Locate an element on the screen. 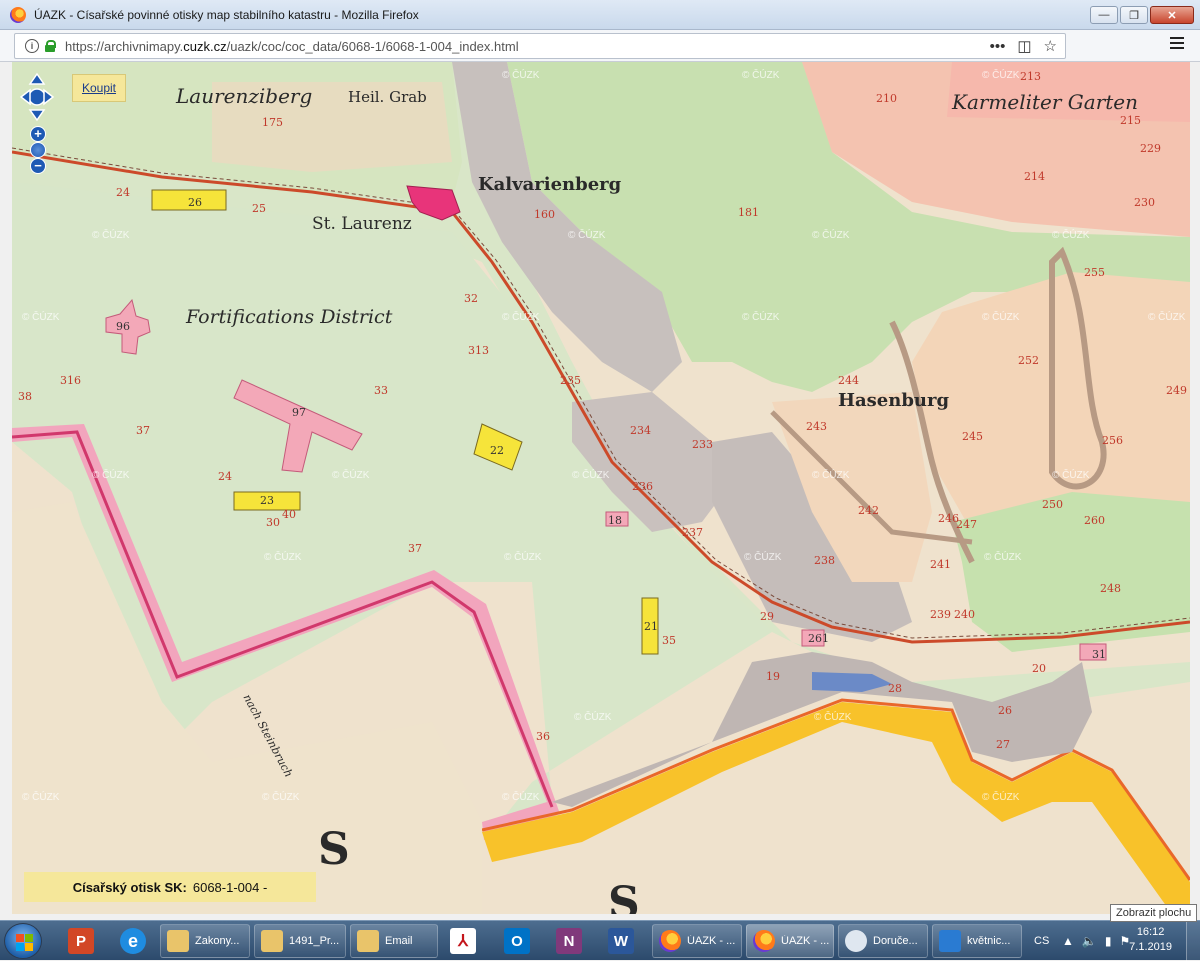  parcel-number: 30 is located at coordinates (273, 522).